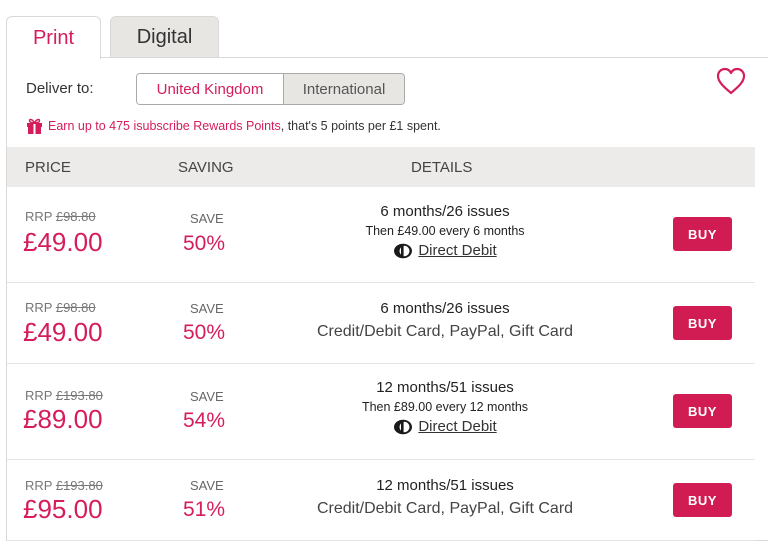  I want to click on offers-table-header: PRICE SAVING DETAILS, so click(381, 167).